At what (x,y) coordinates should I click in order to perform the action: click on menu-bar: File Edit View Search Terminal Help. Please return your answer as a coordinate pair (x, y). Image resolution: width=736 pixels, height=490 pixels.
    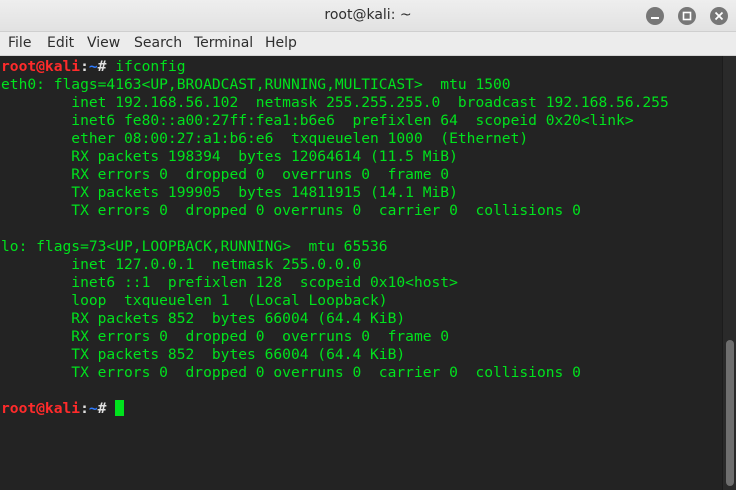
    Looking at the image, I should click on (368, 44).